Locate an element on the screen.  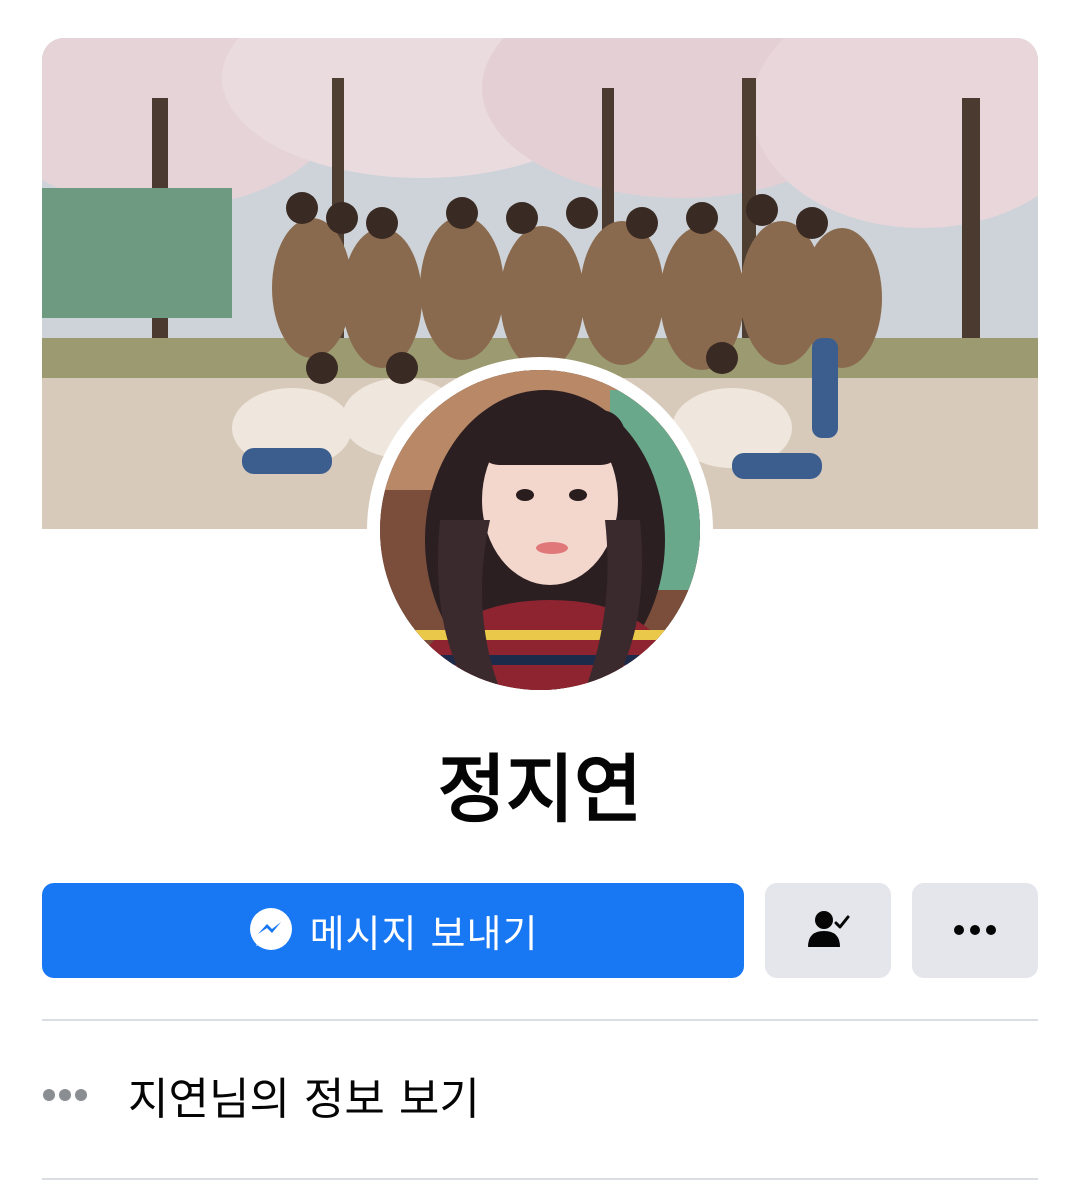
send-message-button: 메시지 보내기 is located at coordinates (393, 930).